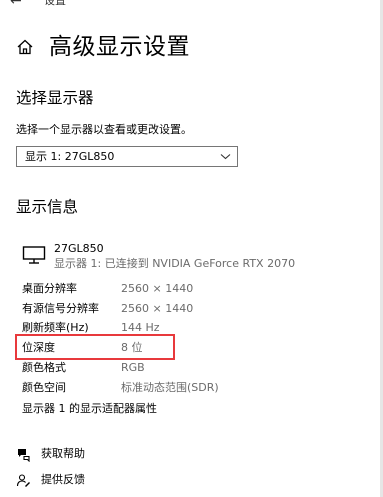 The image size is (383, 497). I want to click on select-display-heading: 选择显示器, so click(55, 98).